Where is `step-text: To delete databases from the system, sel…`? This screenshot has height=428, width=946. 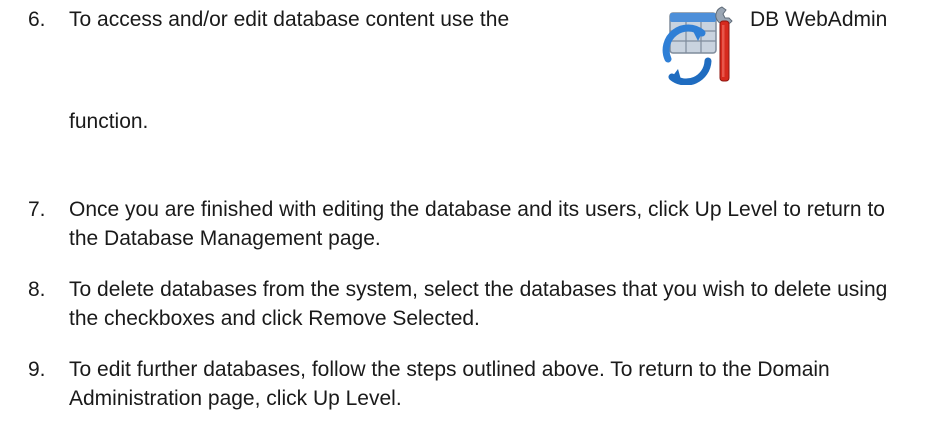 step-text: To delete databases from the system, sel… is located at coordinates (478, 304).